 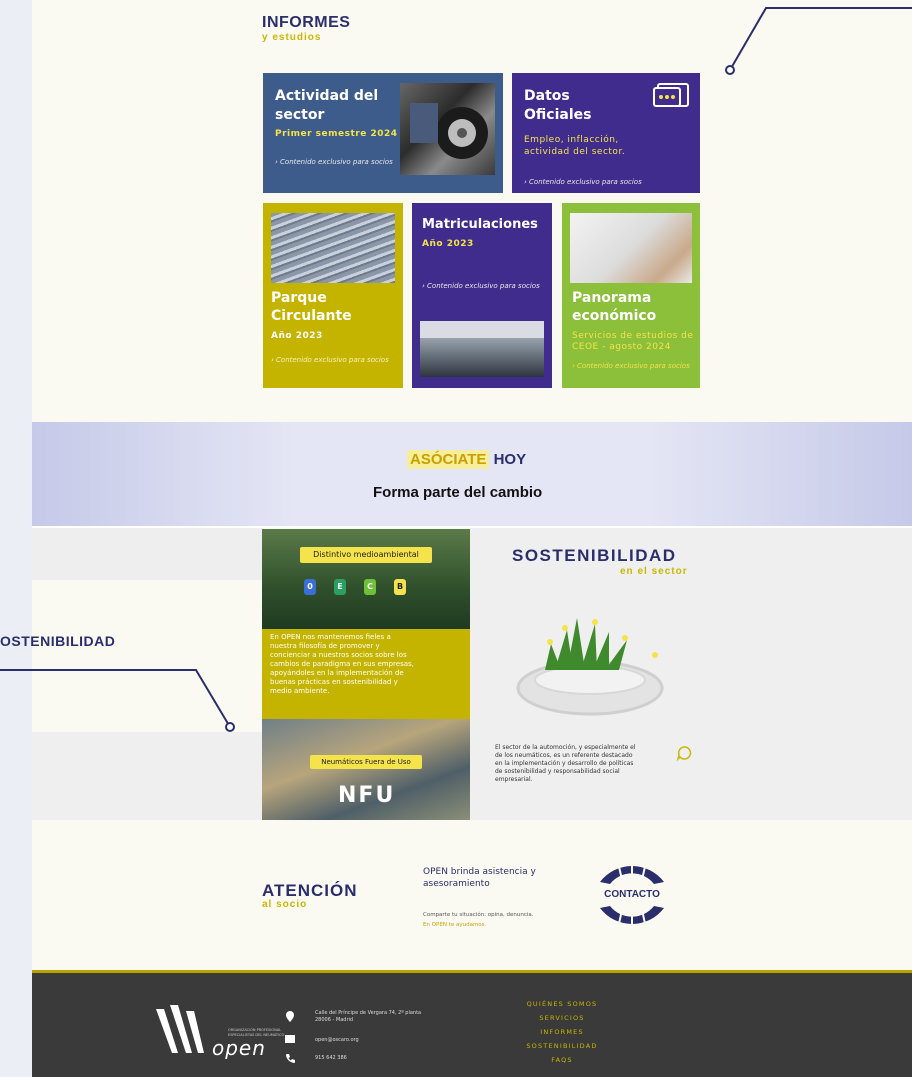 I want to click on badge-c: C, so click(x=370, y=587).